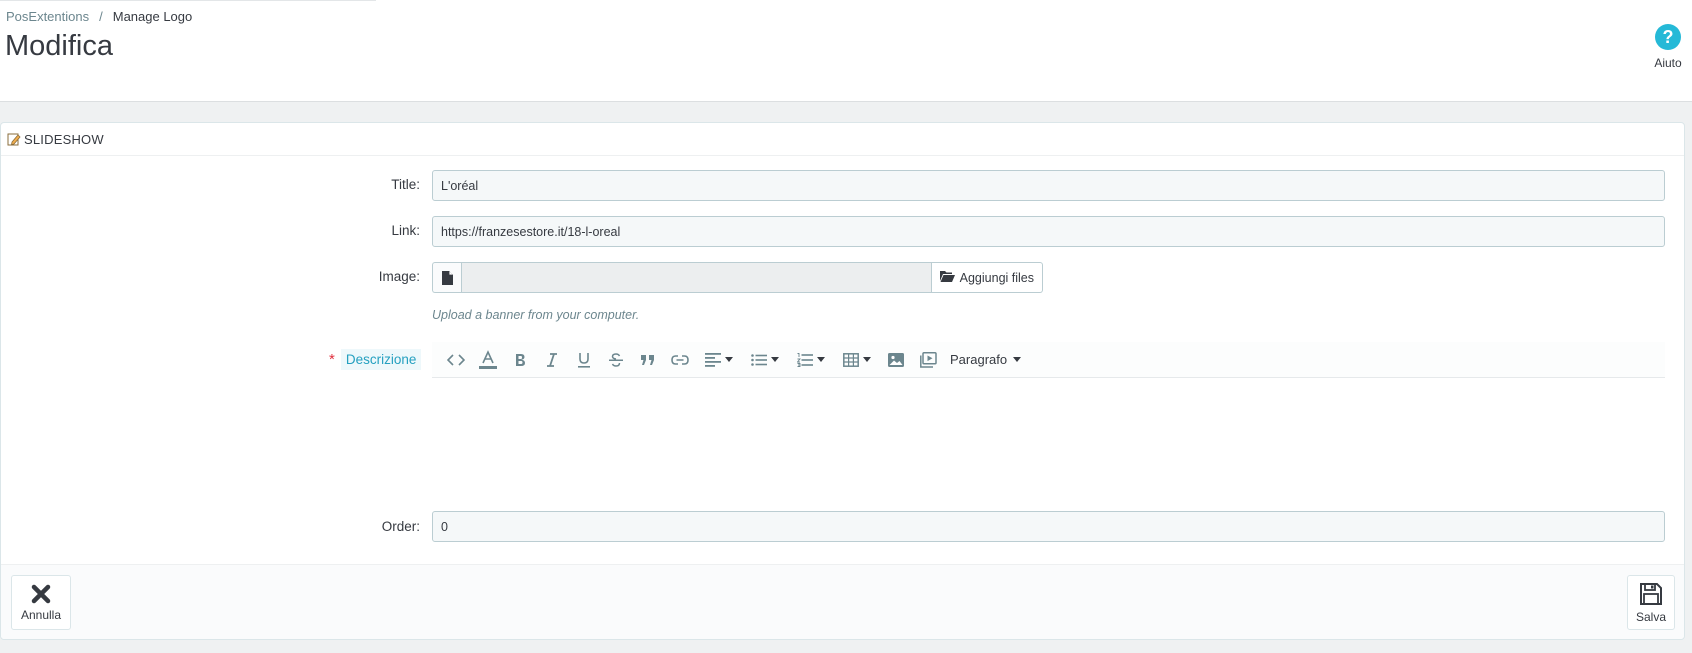 The image size is (1692, 653). I want to click on text-color-icon, so click(488, 360).